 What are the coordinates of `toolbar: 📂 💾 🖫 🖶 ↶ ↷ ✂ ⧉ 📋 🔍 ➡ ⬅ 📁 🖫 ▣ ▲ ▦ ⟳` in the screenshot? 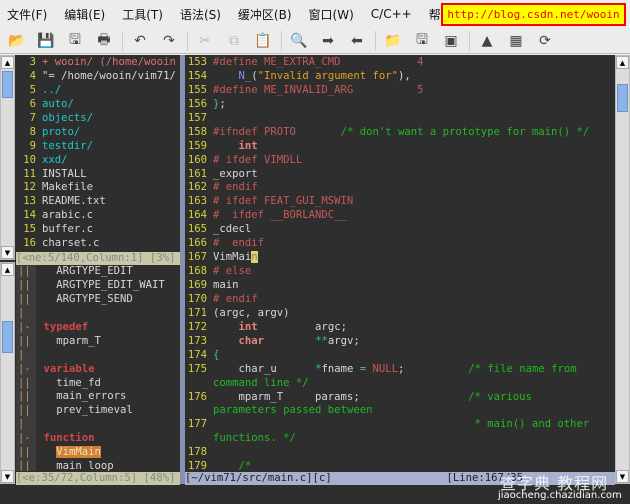 It's located at (315, 41).